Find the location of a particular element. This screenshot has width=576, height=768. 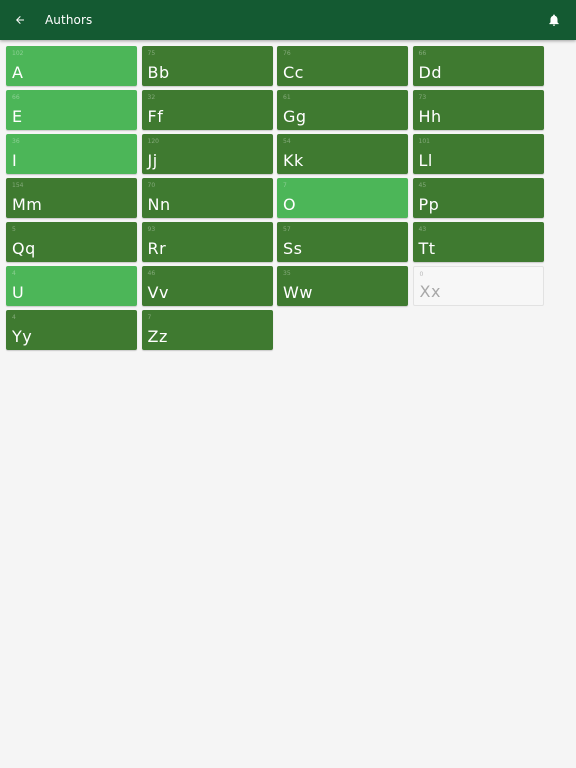

author-count: 36 is located at coordinates (16, 141).